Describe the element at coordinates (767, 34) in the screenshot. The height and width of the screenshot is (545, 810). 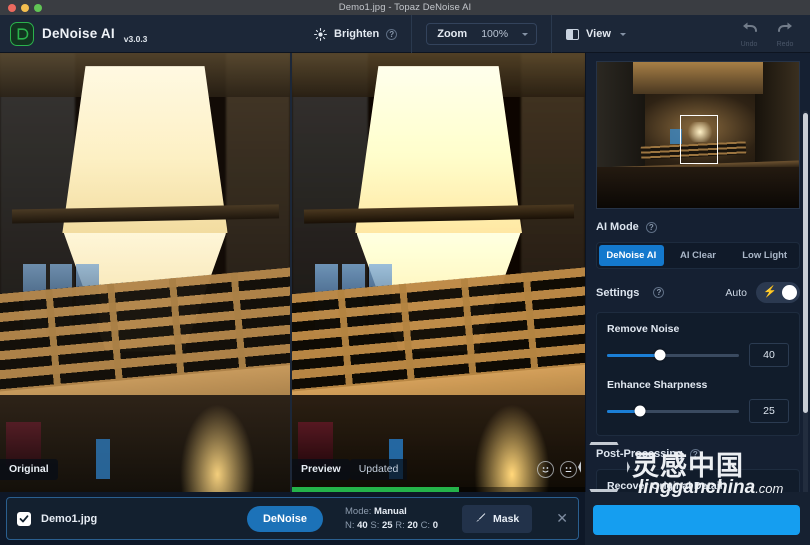
I see `toolbar-history-group: Undo Redo` at that location.